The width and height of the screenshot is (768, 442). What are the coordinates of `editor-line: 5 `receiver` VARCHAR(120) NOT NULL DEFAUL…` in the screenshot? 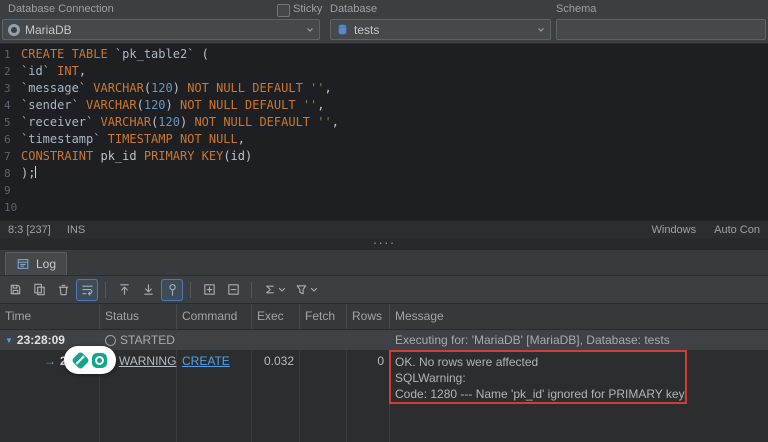 It's located at (384, 122).